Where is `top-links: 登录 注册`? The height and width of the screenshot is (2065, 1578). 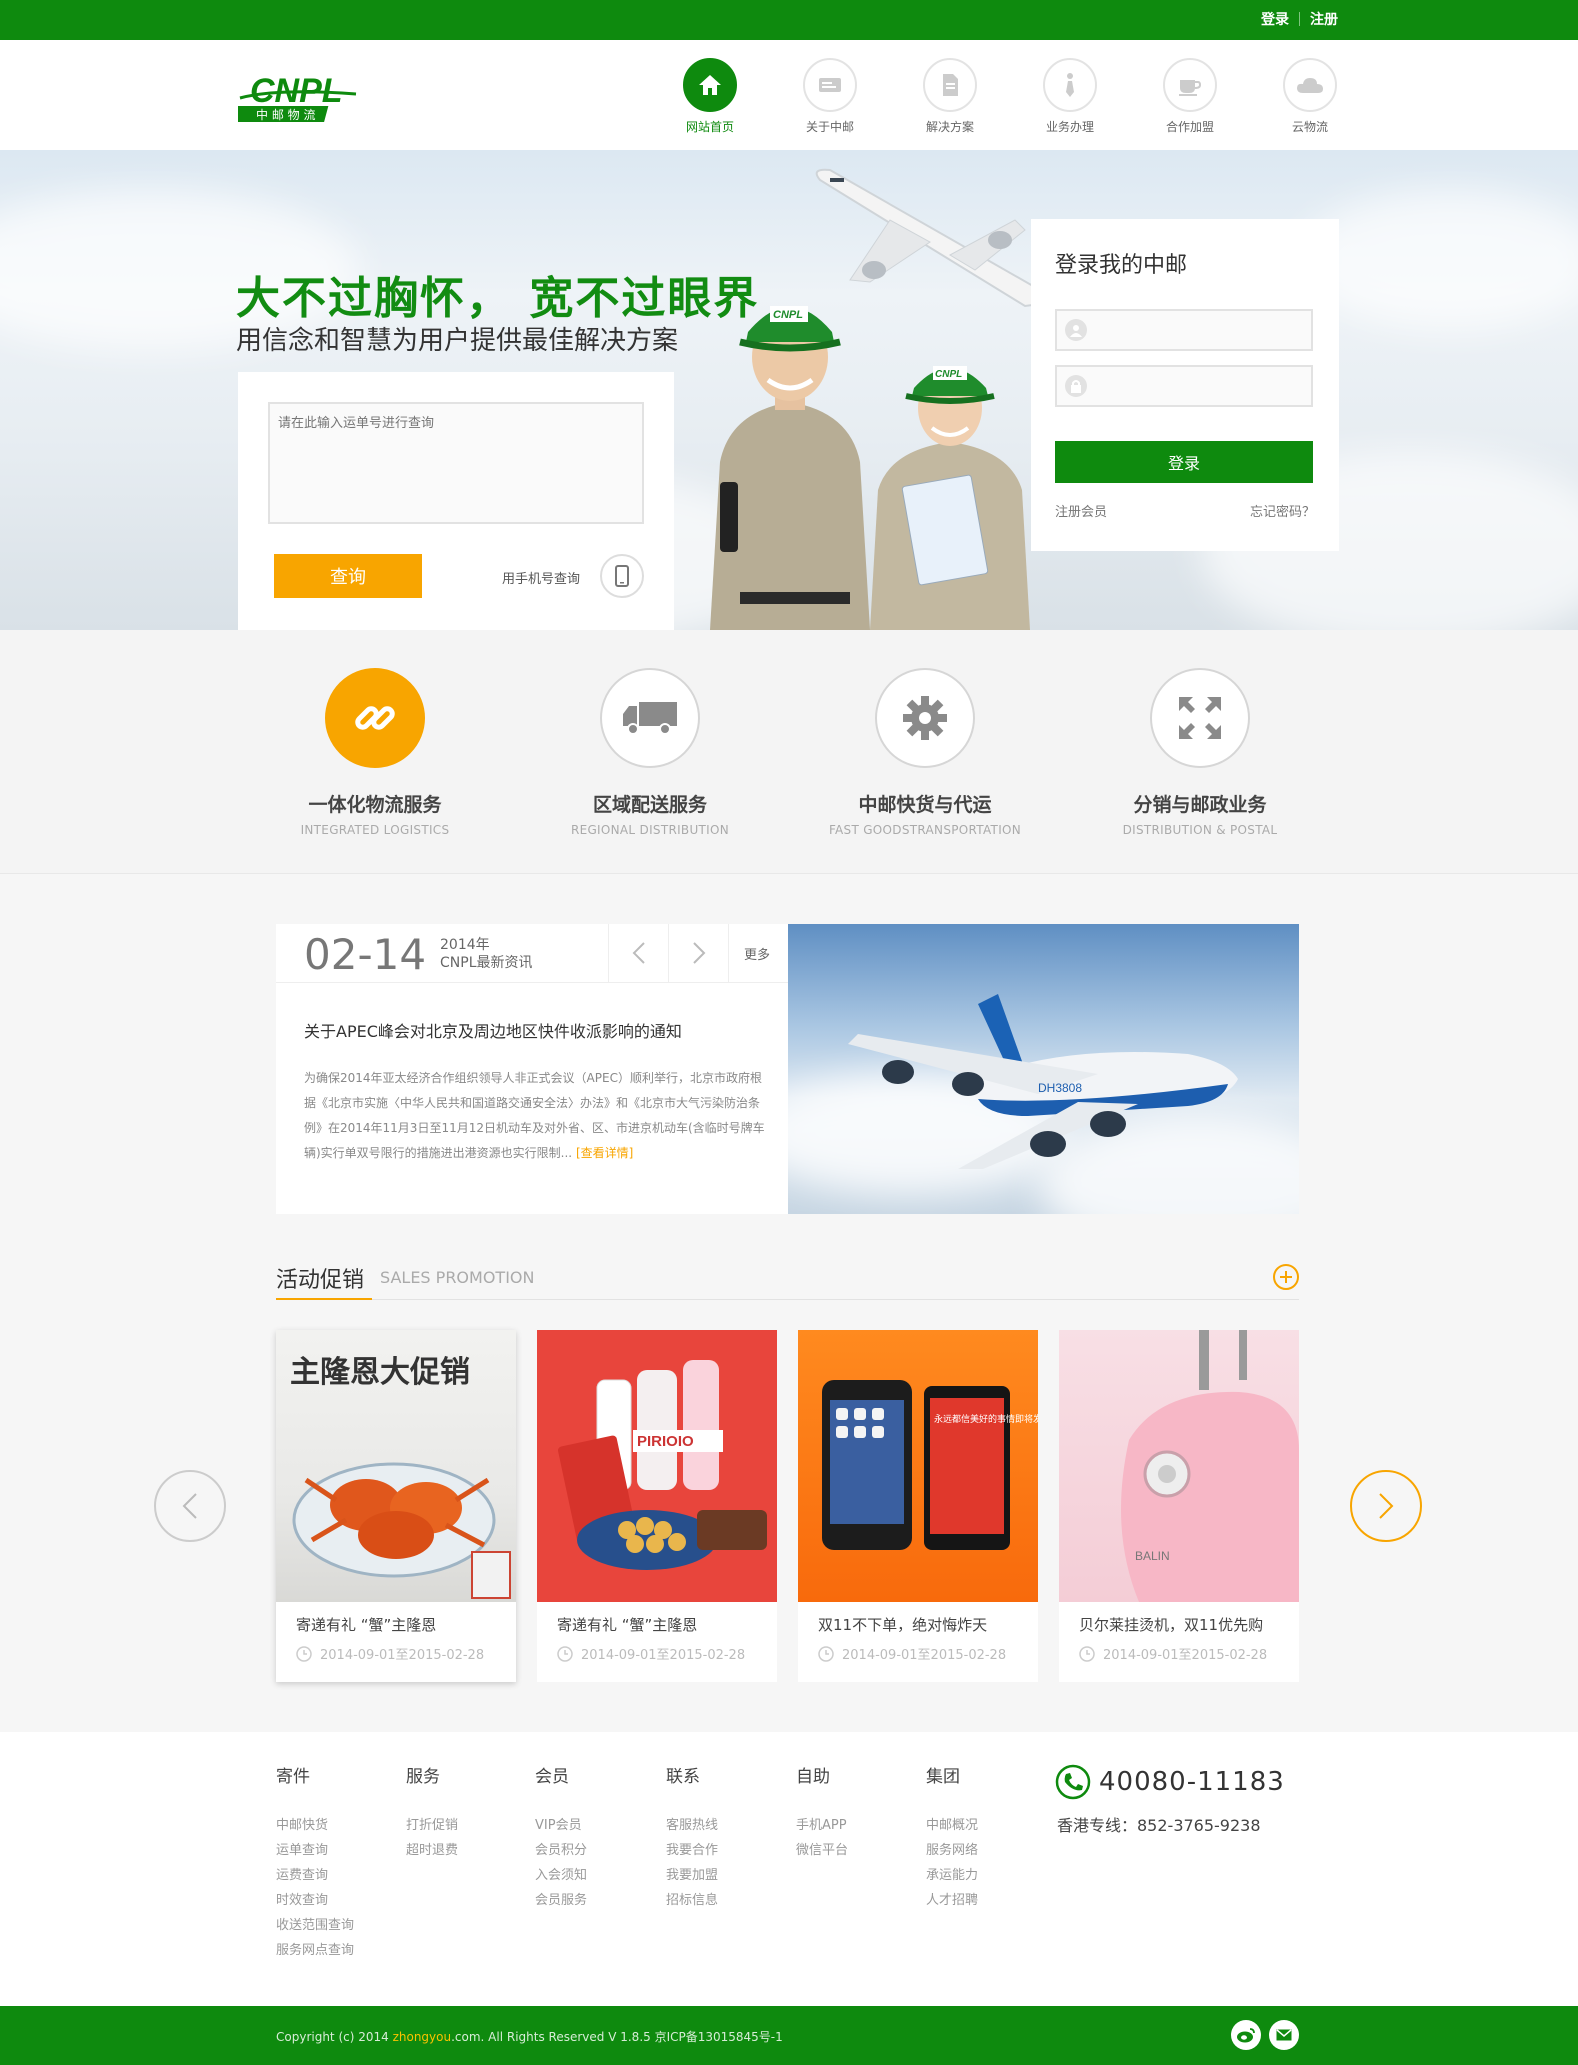
top-links: 登录 注册 is located at coordinates (1299, 19).